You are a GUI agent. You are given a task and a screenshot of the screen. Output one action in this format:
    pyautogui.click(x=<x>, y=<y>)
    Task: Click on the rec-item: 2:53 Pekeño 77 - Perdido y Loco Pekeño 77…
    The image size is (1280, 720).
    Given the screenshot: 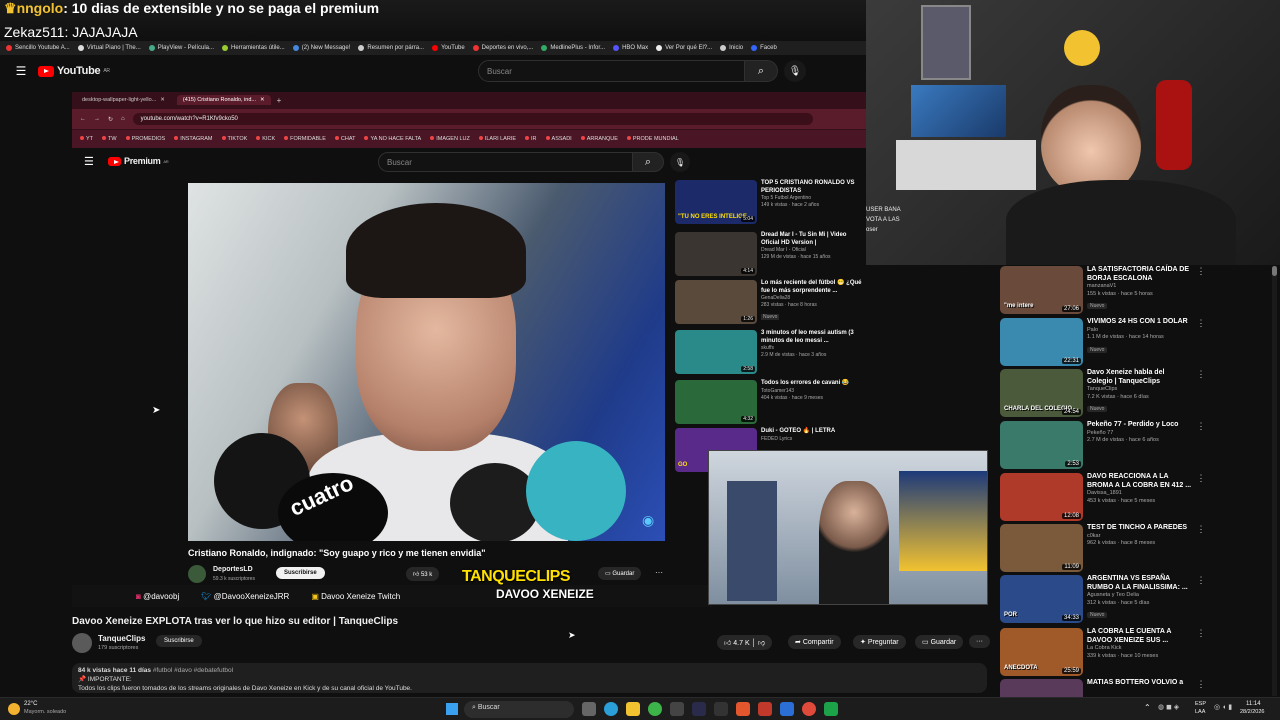 What is the action you would take?
    pyautogui.click(x=1137, y=446)
    